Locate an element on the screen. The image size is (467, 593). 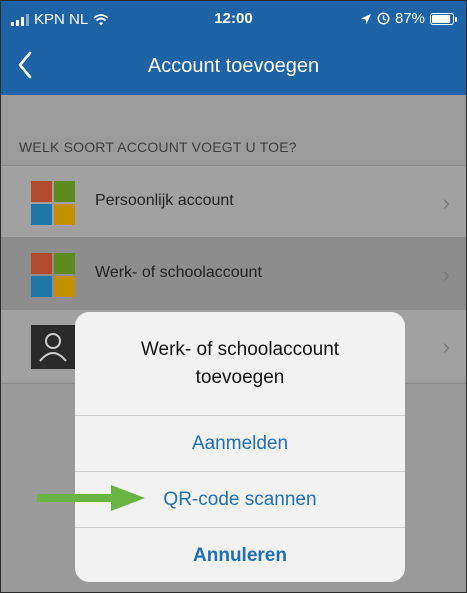
action-sheet-title: Werk- of schoolaccount toevoegen is located at coordinates (240, 363).